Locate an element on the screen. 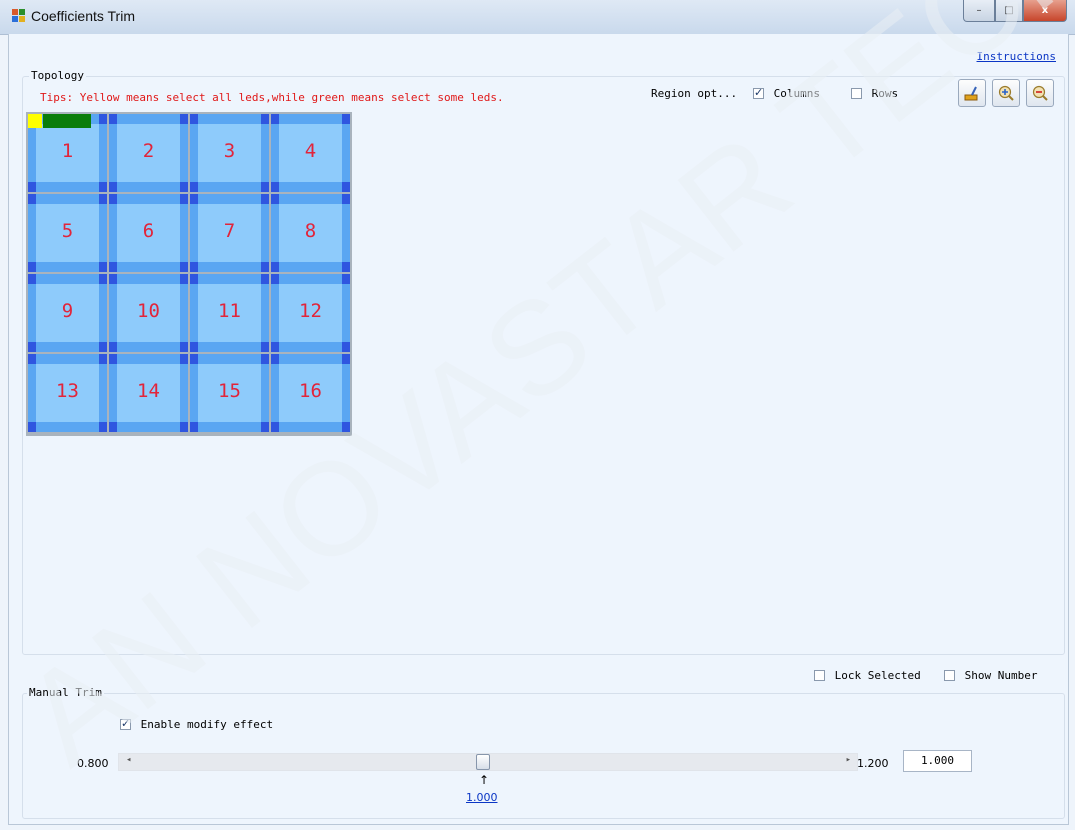 This screenshot has width=1075, height=830. cabinet-number: 11 is located at coordinates (229, 311).